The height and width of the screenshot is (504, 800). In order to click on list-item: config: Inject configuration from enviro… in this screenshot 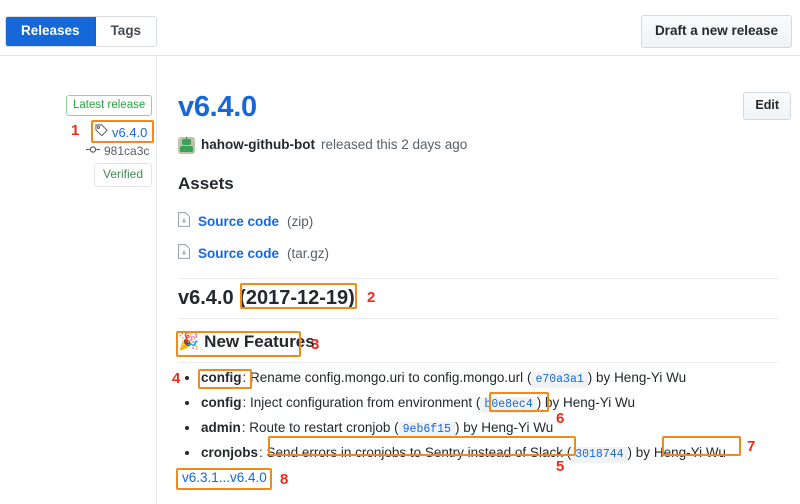, I will do `click(463, 404)`.